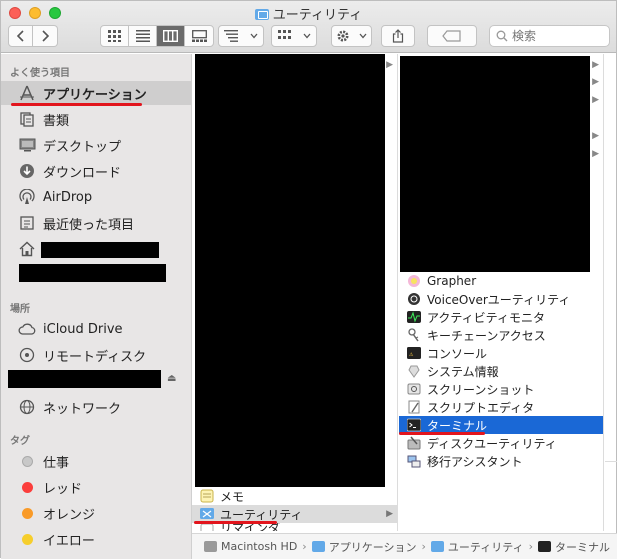 Image resolution: width=617 pixels, height=559 pixels. I want to click on sidebar-item-tag-orange: オレンジ, so click(96, 513).